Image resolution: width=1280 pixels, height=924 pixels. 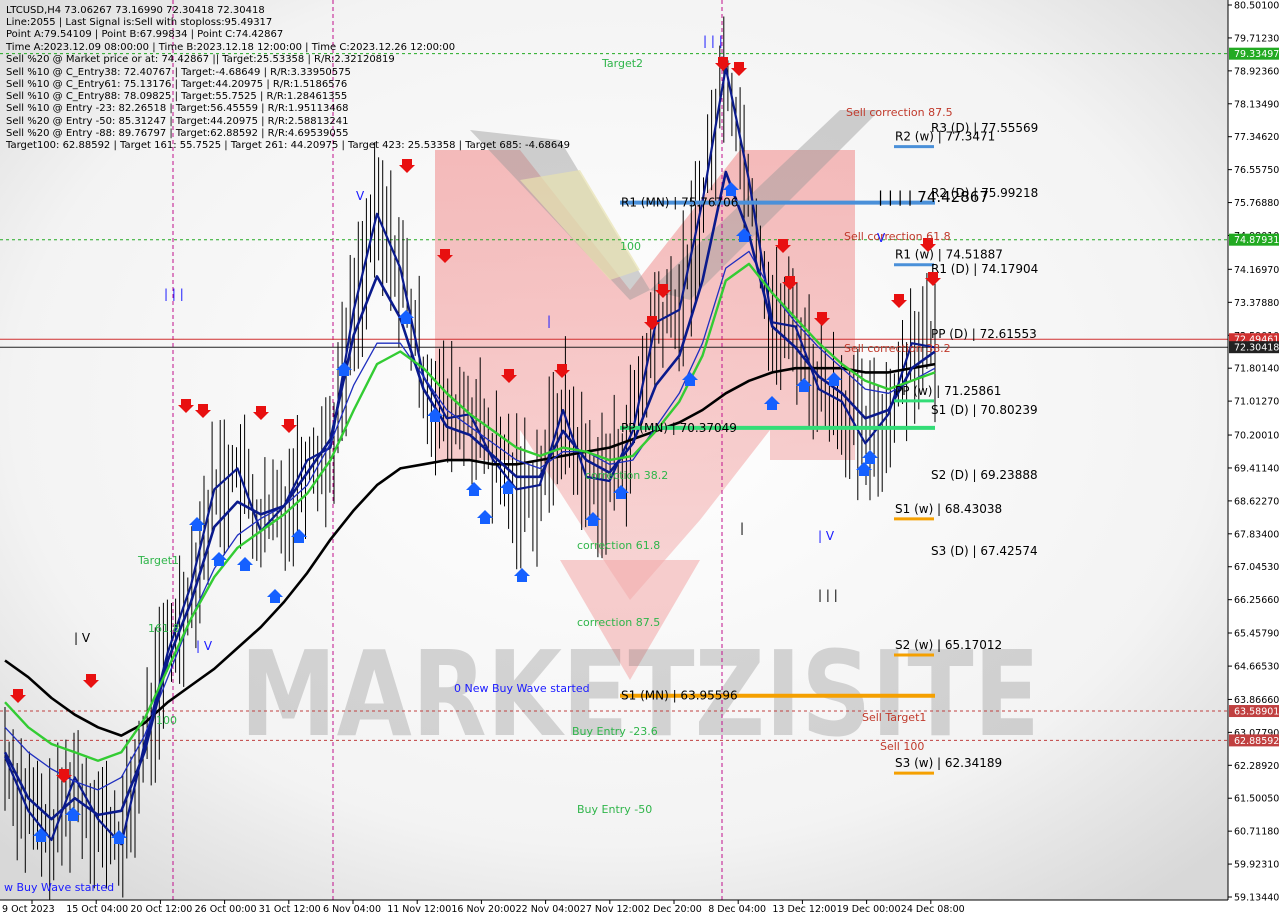 What do you see at coordinates (1256, 369) in the screenshot?
I see `price-tick-label-11: 71.80140` at bounding box center [1256, 369].